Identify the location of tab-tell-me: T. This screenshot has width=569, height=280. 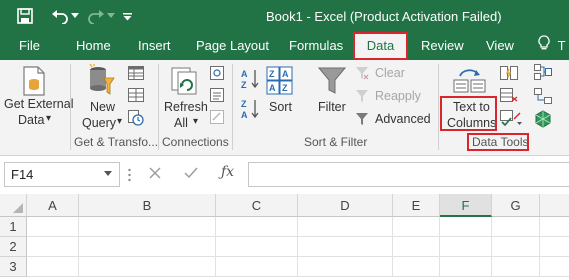
(552, 46).